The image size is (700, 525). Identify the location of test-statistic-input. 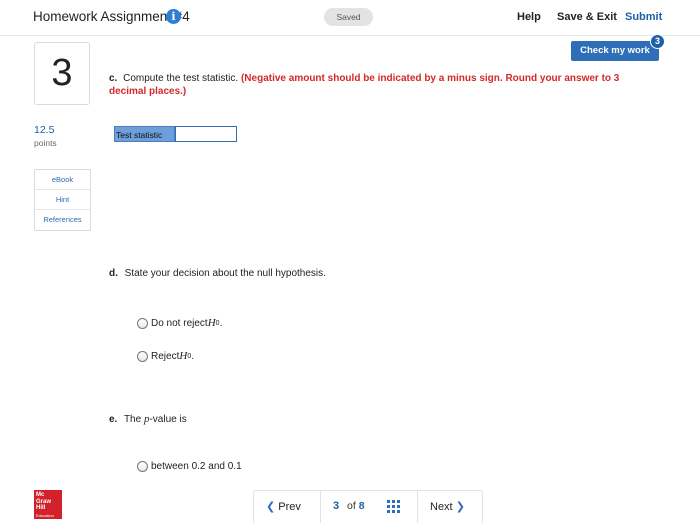
(206, 134).